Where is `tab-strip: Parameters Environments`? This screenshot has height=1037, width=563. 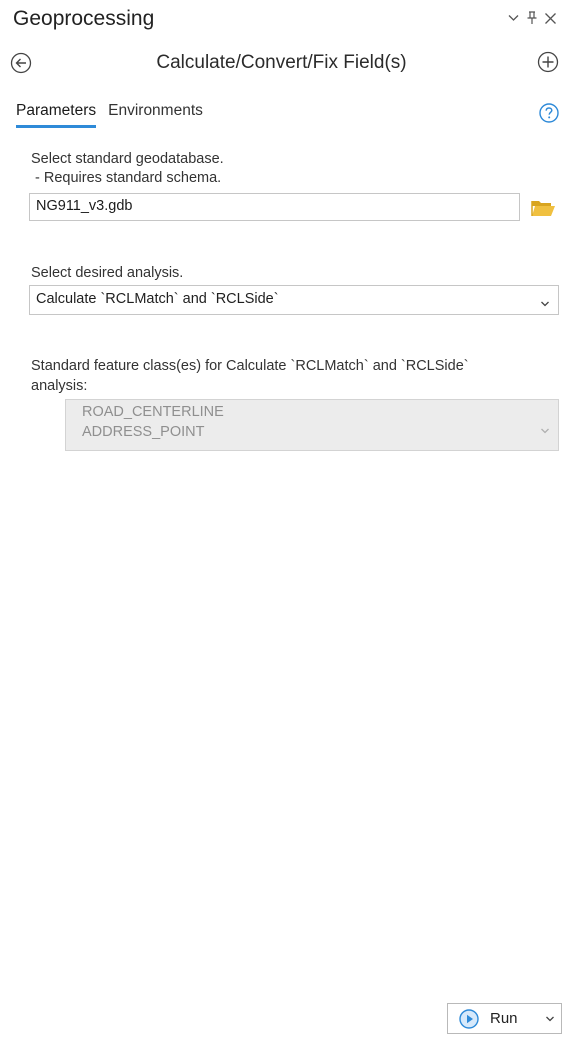 tab-strip: Parameters Environments is located at coordinates (109, 115).